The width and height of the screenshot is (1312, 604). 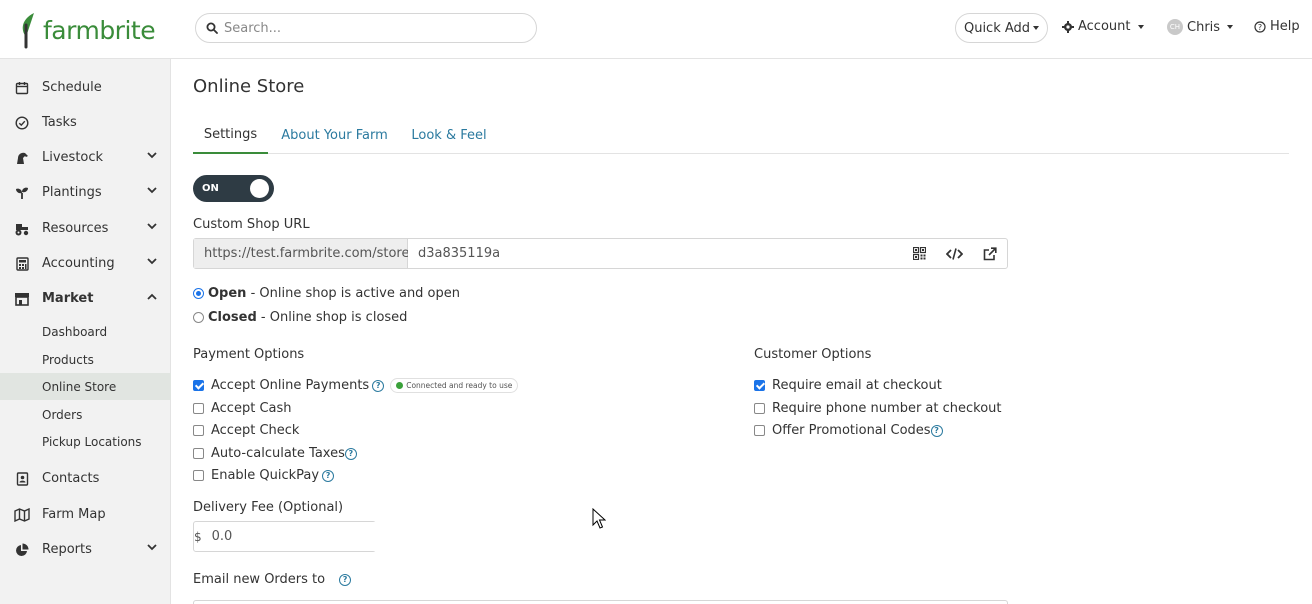 I want to click on status-closed-title: Closed, so click(x=232, y=317).